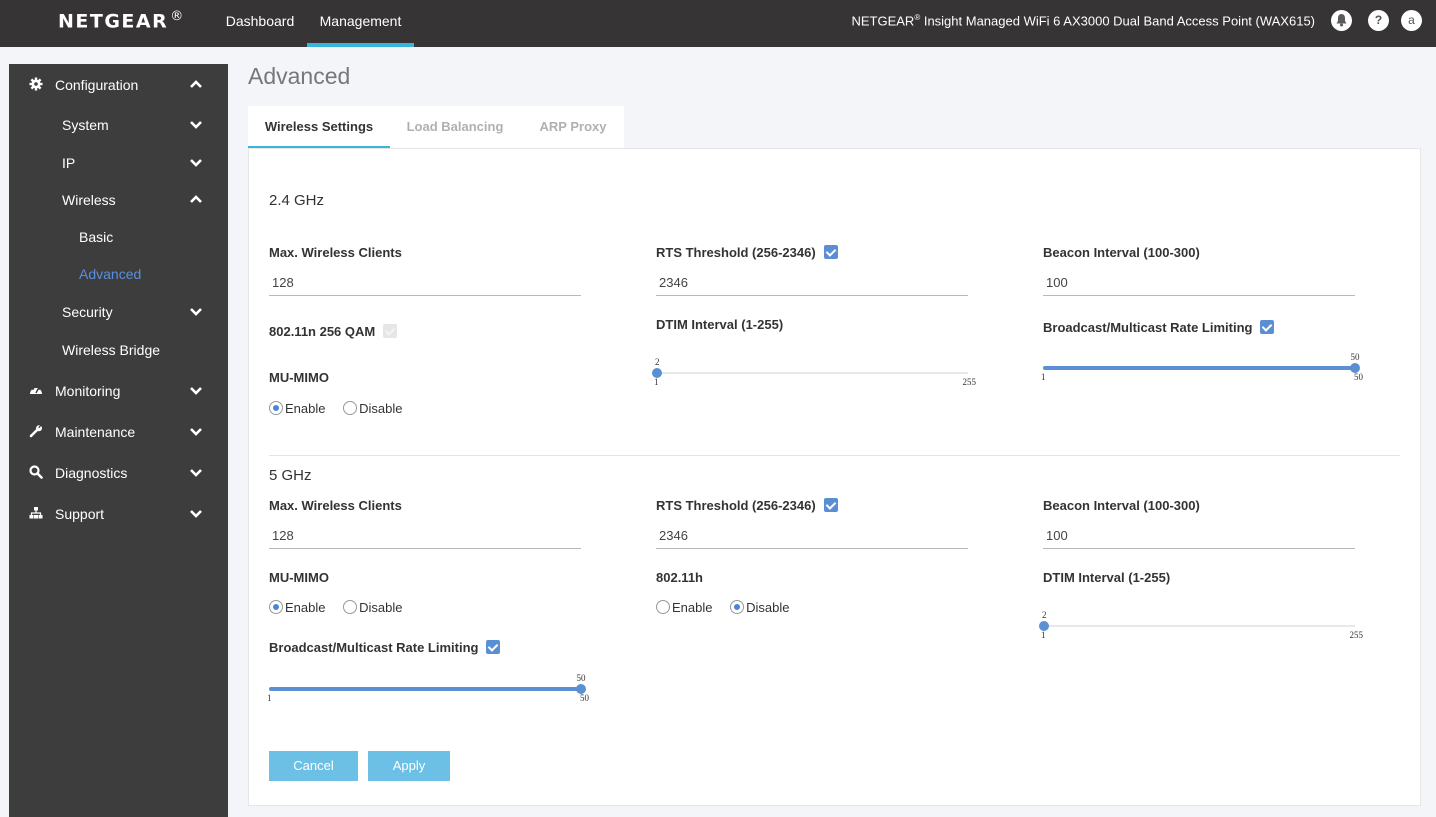 The width and height of the screenshot is (1436, 817). Describe the element at coordinates (313, 766) in the screenshot. I see `cancel-button: Cancel` at that location.